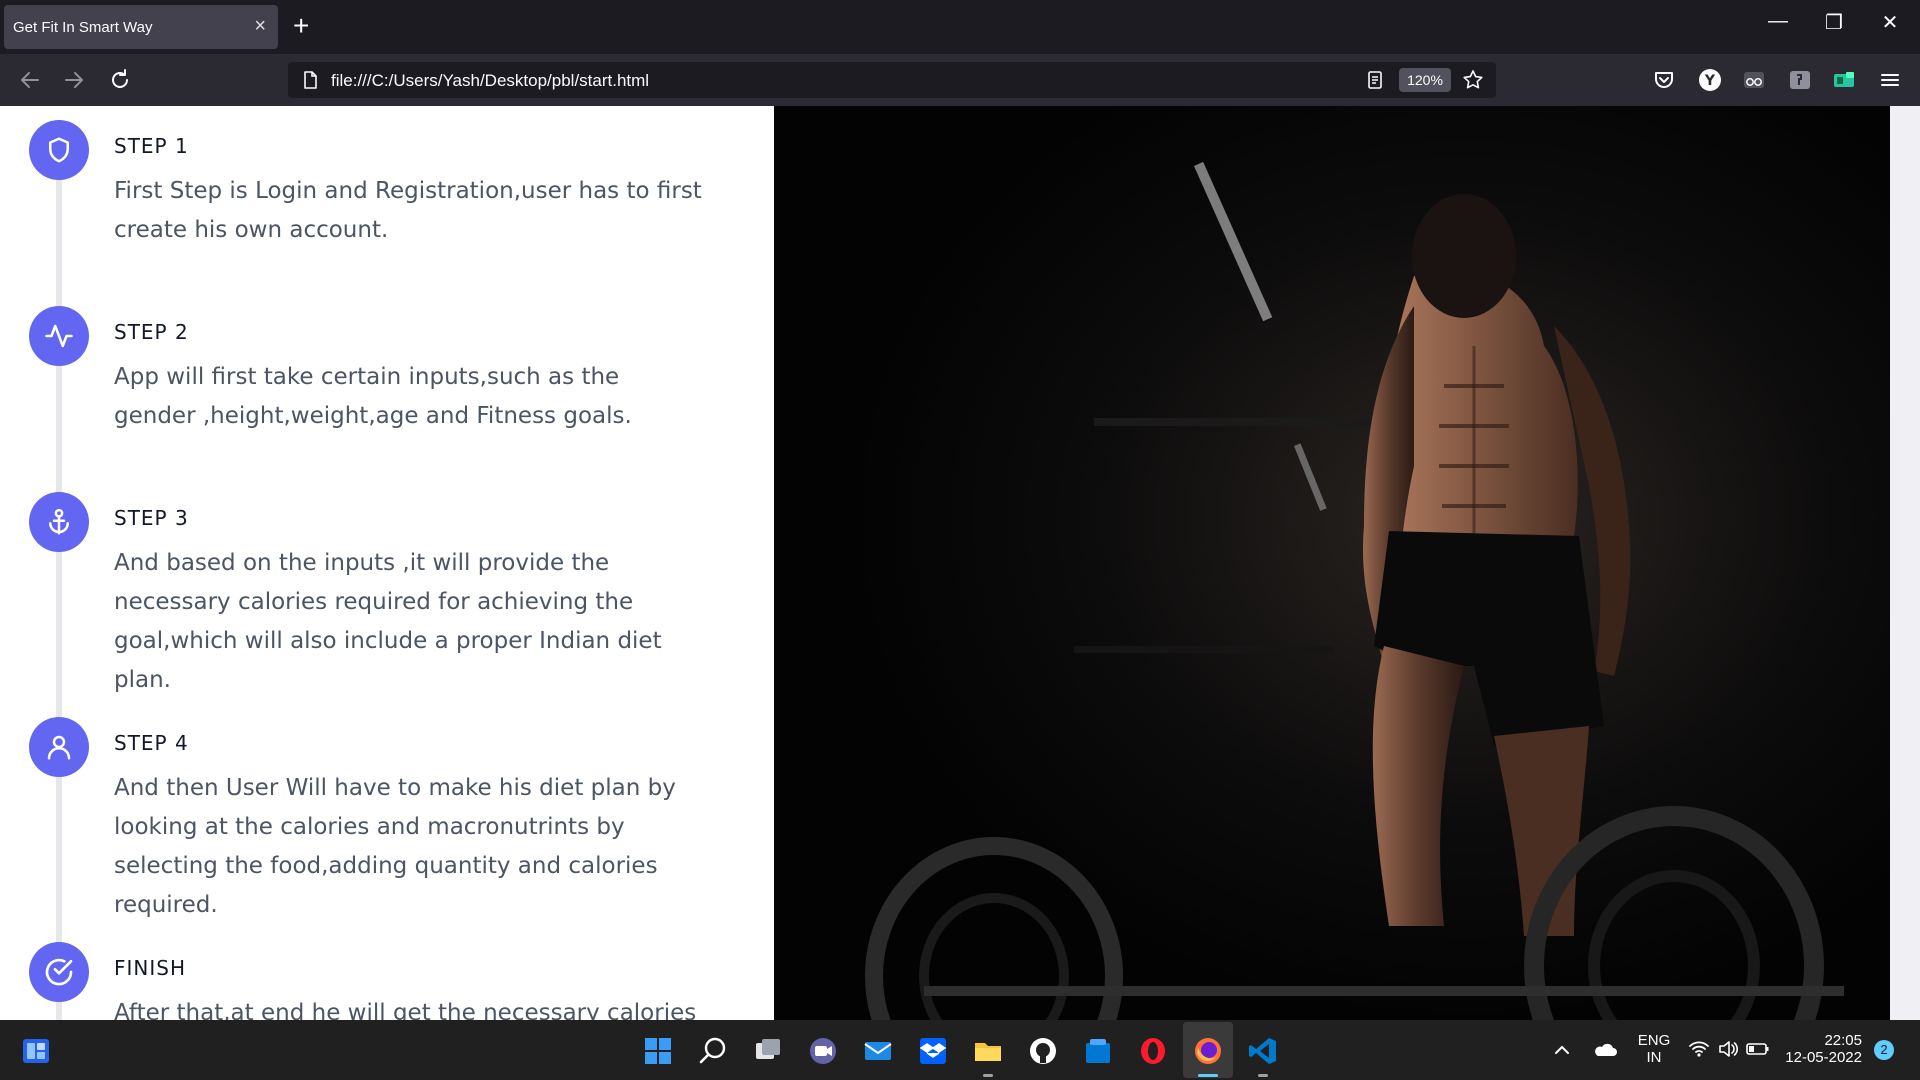 Image resolution: width=1920 pixels, height=1080 pixels. I want to click on clock: 22:05 12-05-2022, so click(1822, 1049).